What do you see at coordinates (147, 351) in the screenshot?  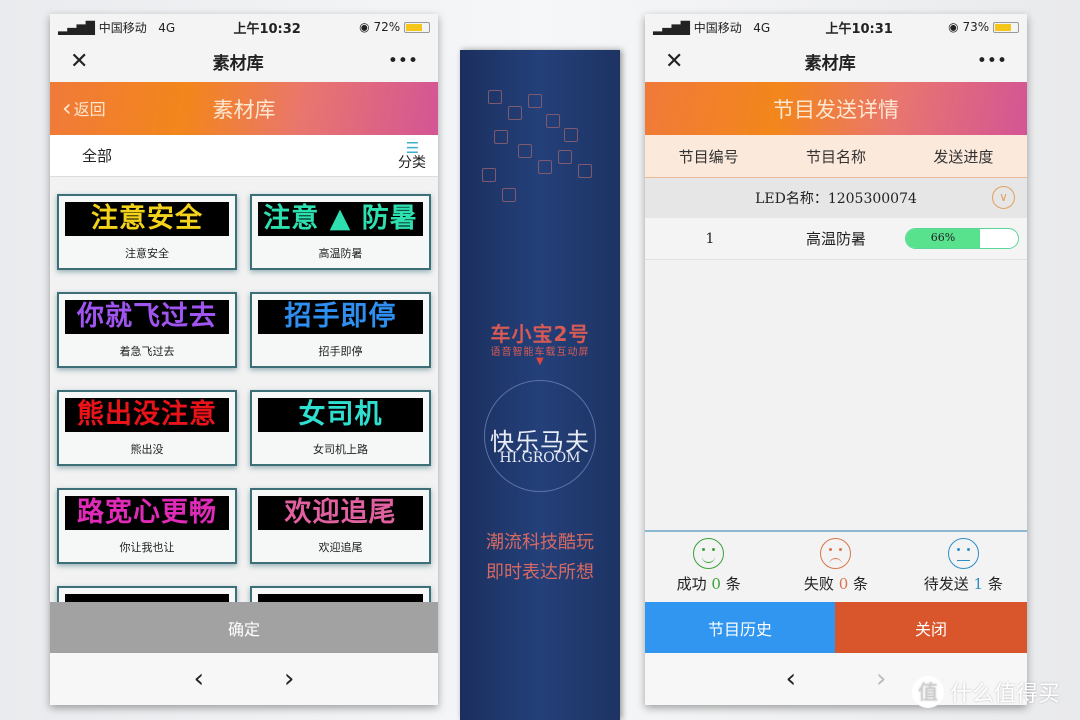 I see `card-label: 着急飞过去` at bounding box center [147, 351].